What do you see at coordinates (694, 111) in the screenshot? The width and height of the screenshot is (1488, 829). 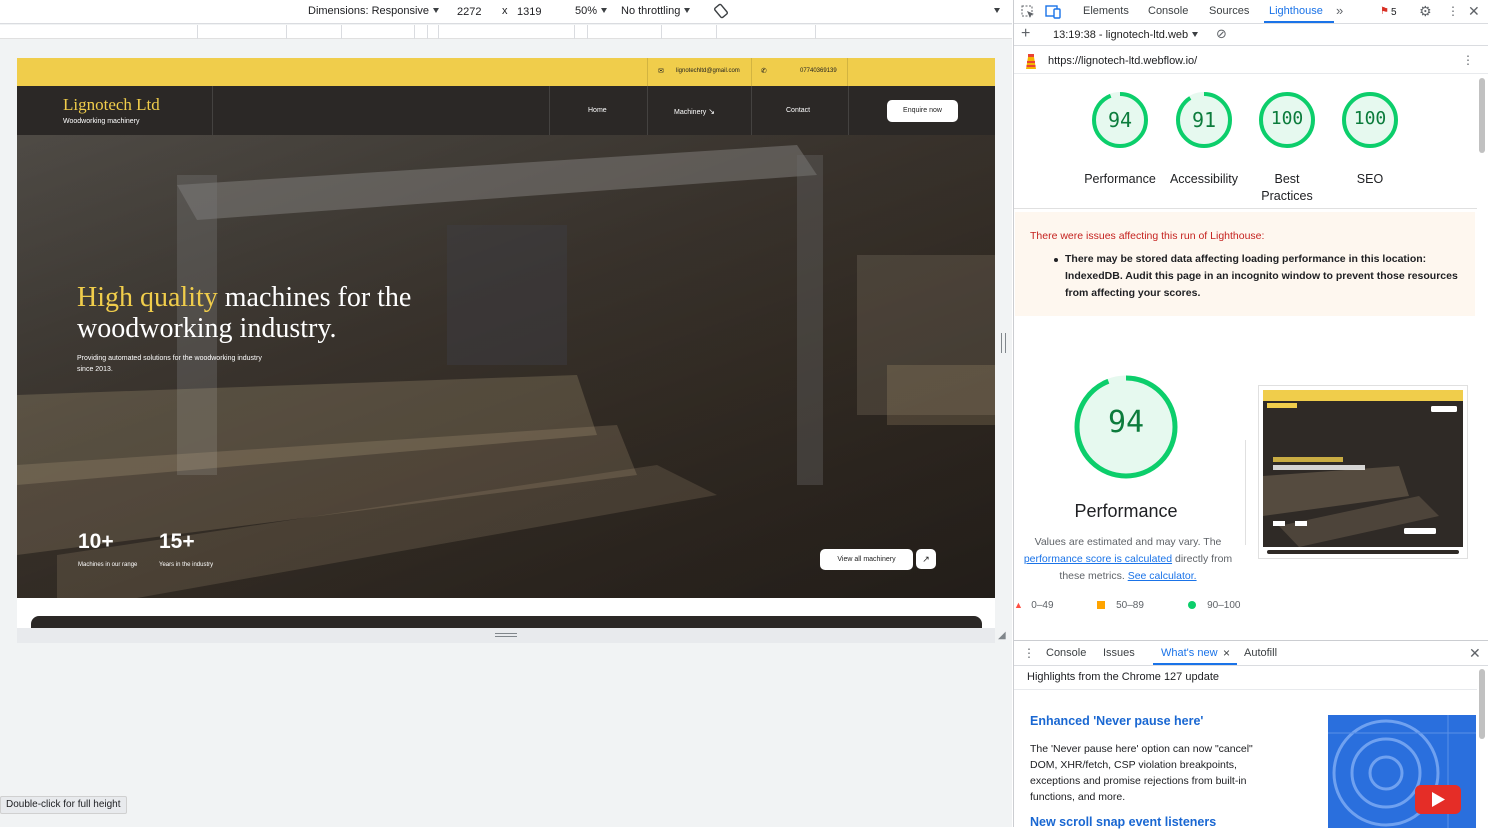 I see `nav-machinery: Machinery ↘` at bounding box center [694, 111].